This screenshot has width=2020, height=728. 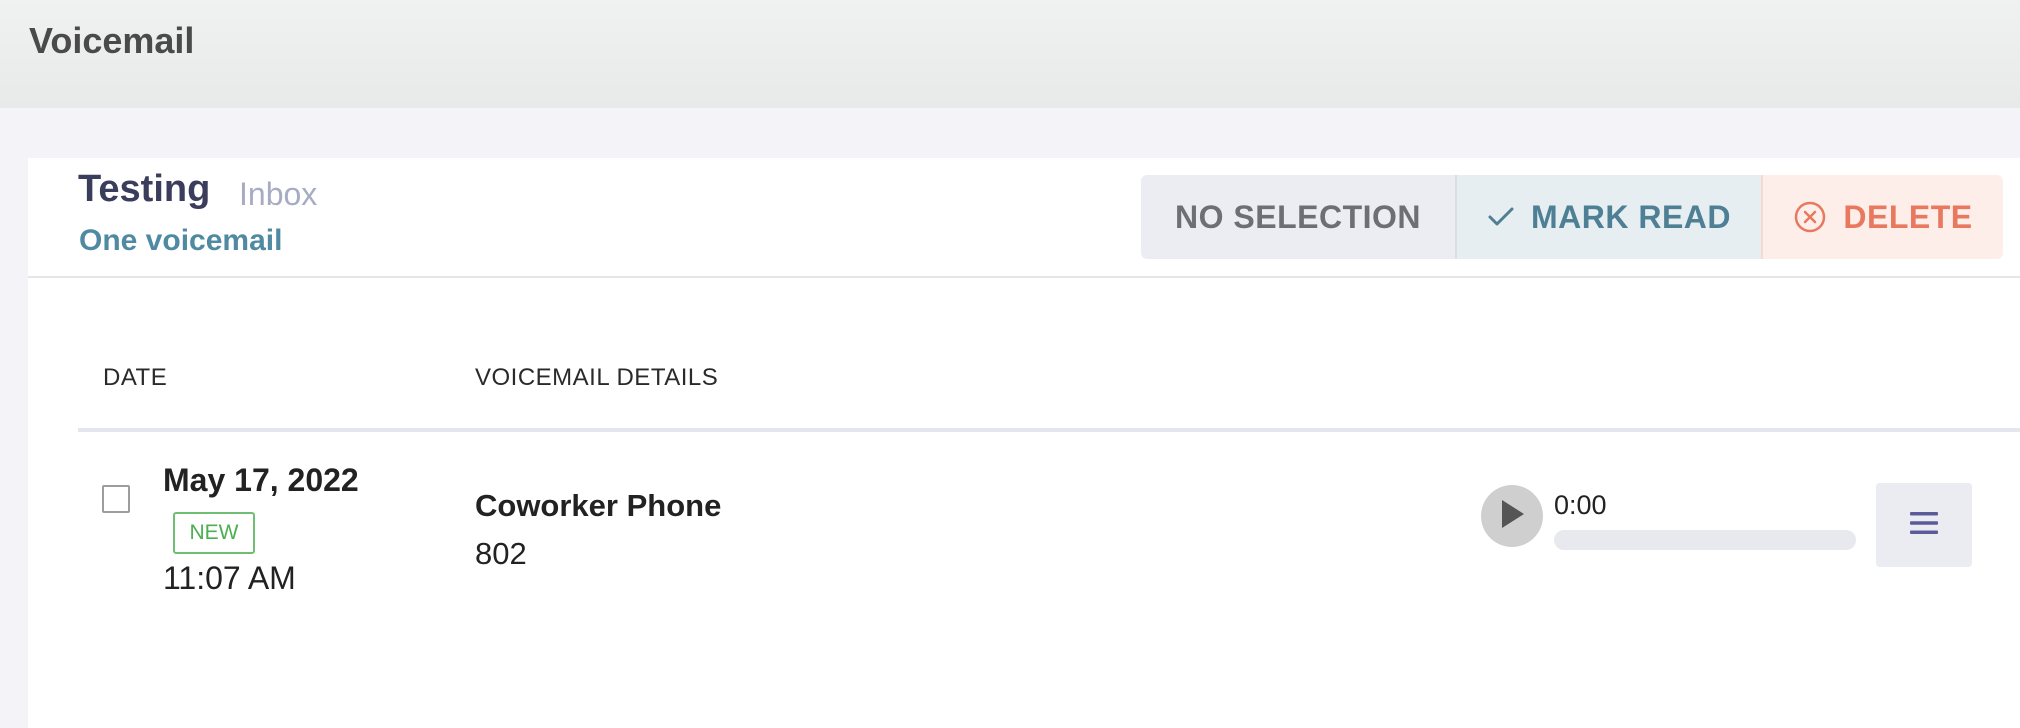 What do you see at coordinates (1010, 54) in the screenshot?
I see `page-header: Voicemail` at bounding box center [1010, 54].